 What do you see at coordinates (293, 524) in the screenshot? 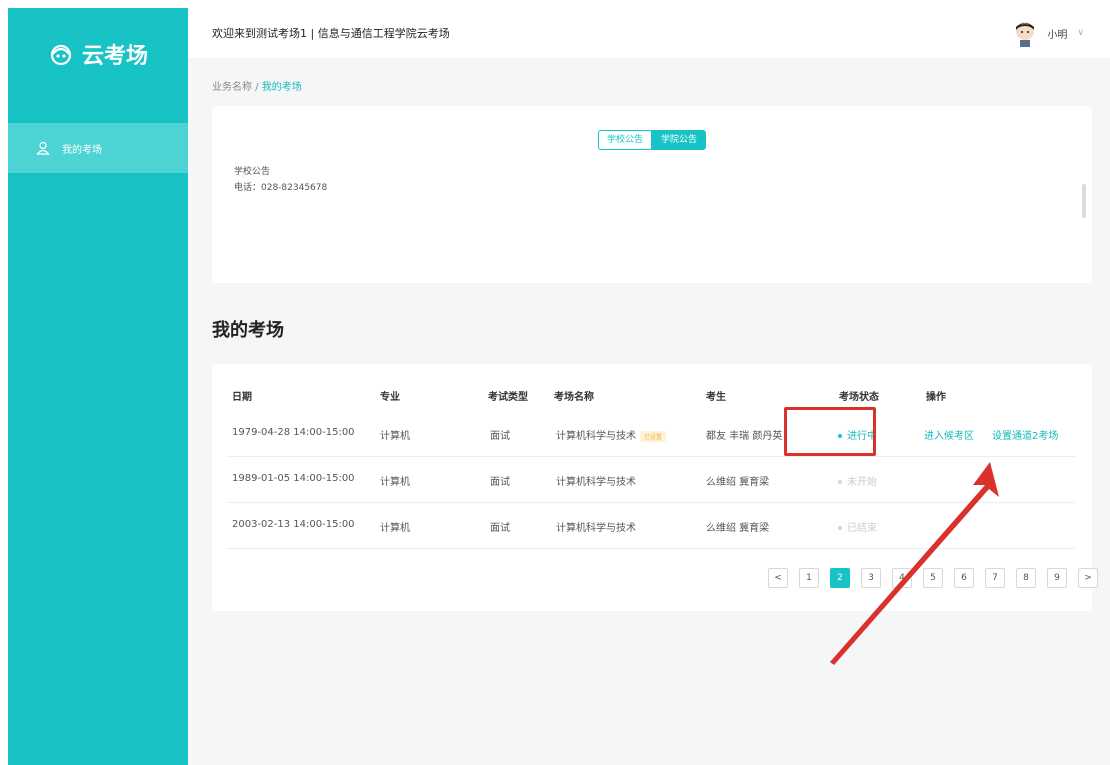
I see `cell-date: 2003-02-13 14:00-15:00` at bounding box center [293, 524].